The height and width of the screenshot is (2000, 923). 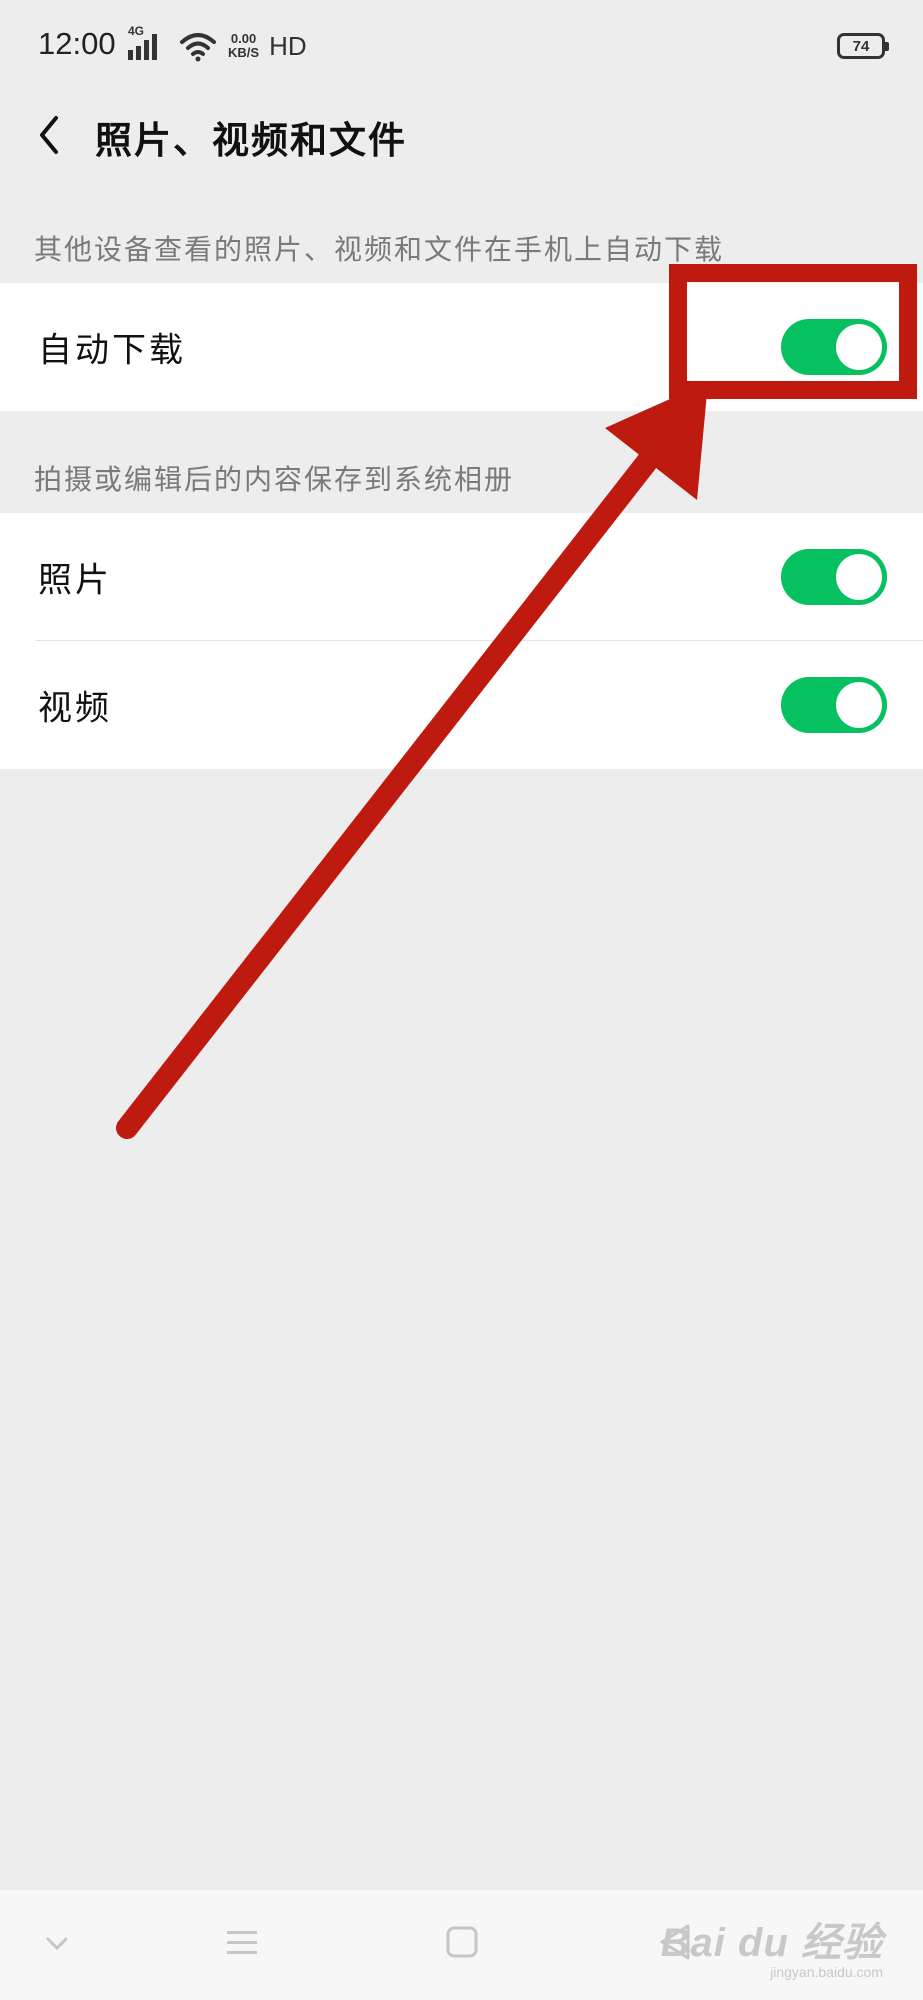 I want to click on setting-row-auto-download: 自动下载, so click(x=461, y=347).